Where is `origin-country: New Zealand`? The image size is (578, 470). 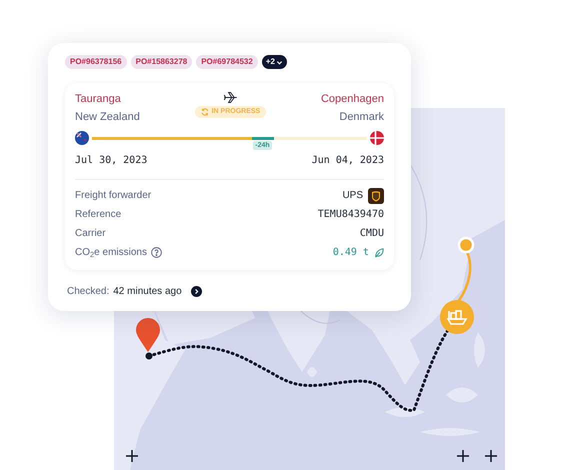
origin-country: New Zealand is located at coordinates (107, 117).